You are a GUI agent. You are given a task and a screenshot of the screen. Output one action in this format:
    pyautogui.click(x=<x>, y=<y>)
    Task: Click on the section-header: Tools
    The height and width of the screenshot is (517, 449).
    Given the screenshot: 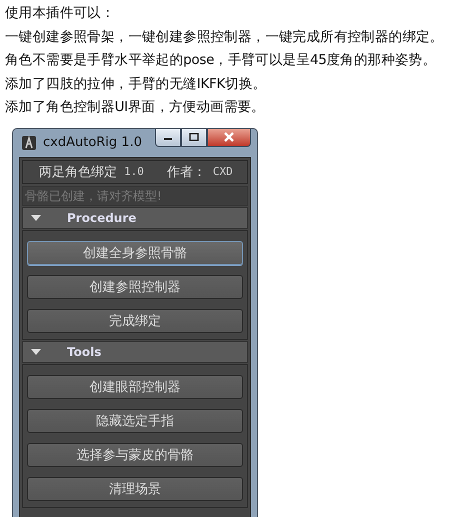 What is the action you would take?
    pyautogui.click(x=135, y=351)
    